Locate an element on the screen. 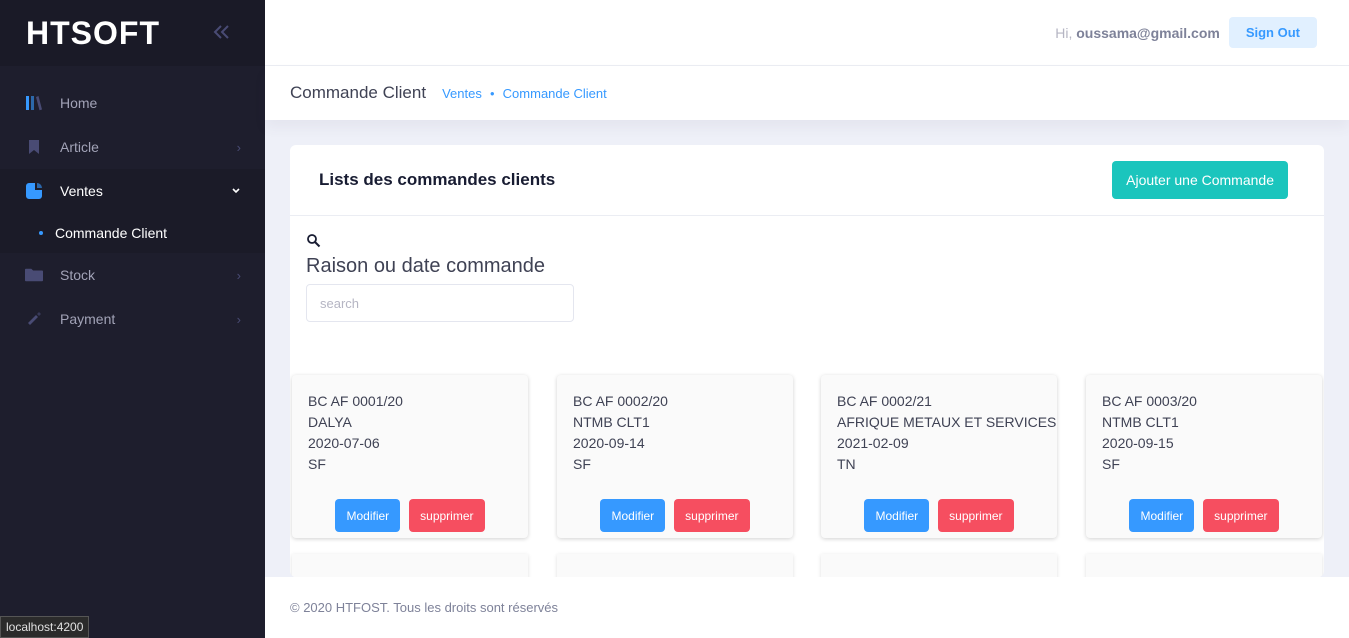 This screenshot has height=638, width=1349. brand-bar: HTSOFT is located at coordinates (132, 33).